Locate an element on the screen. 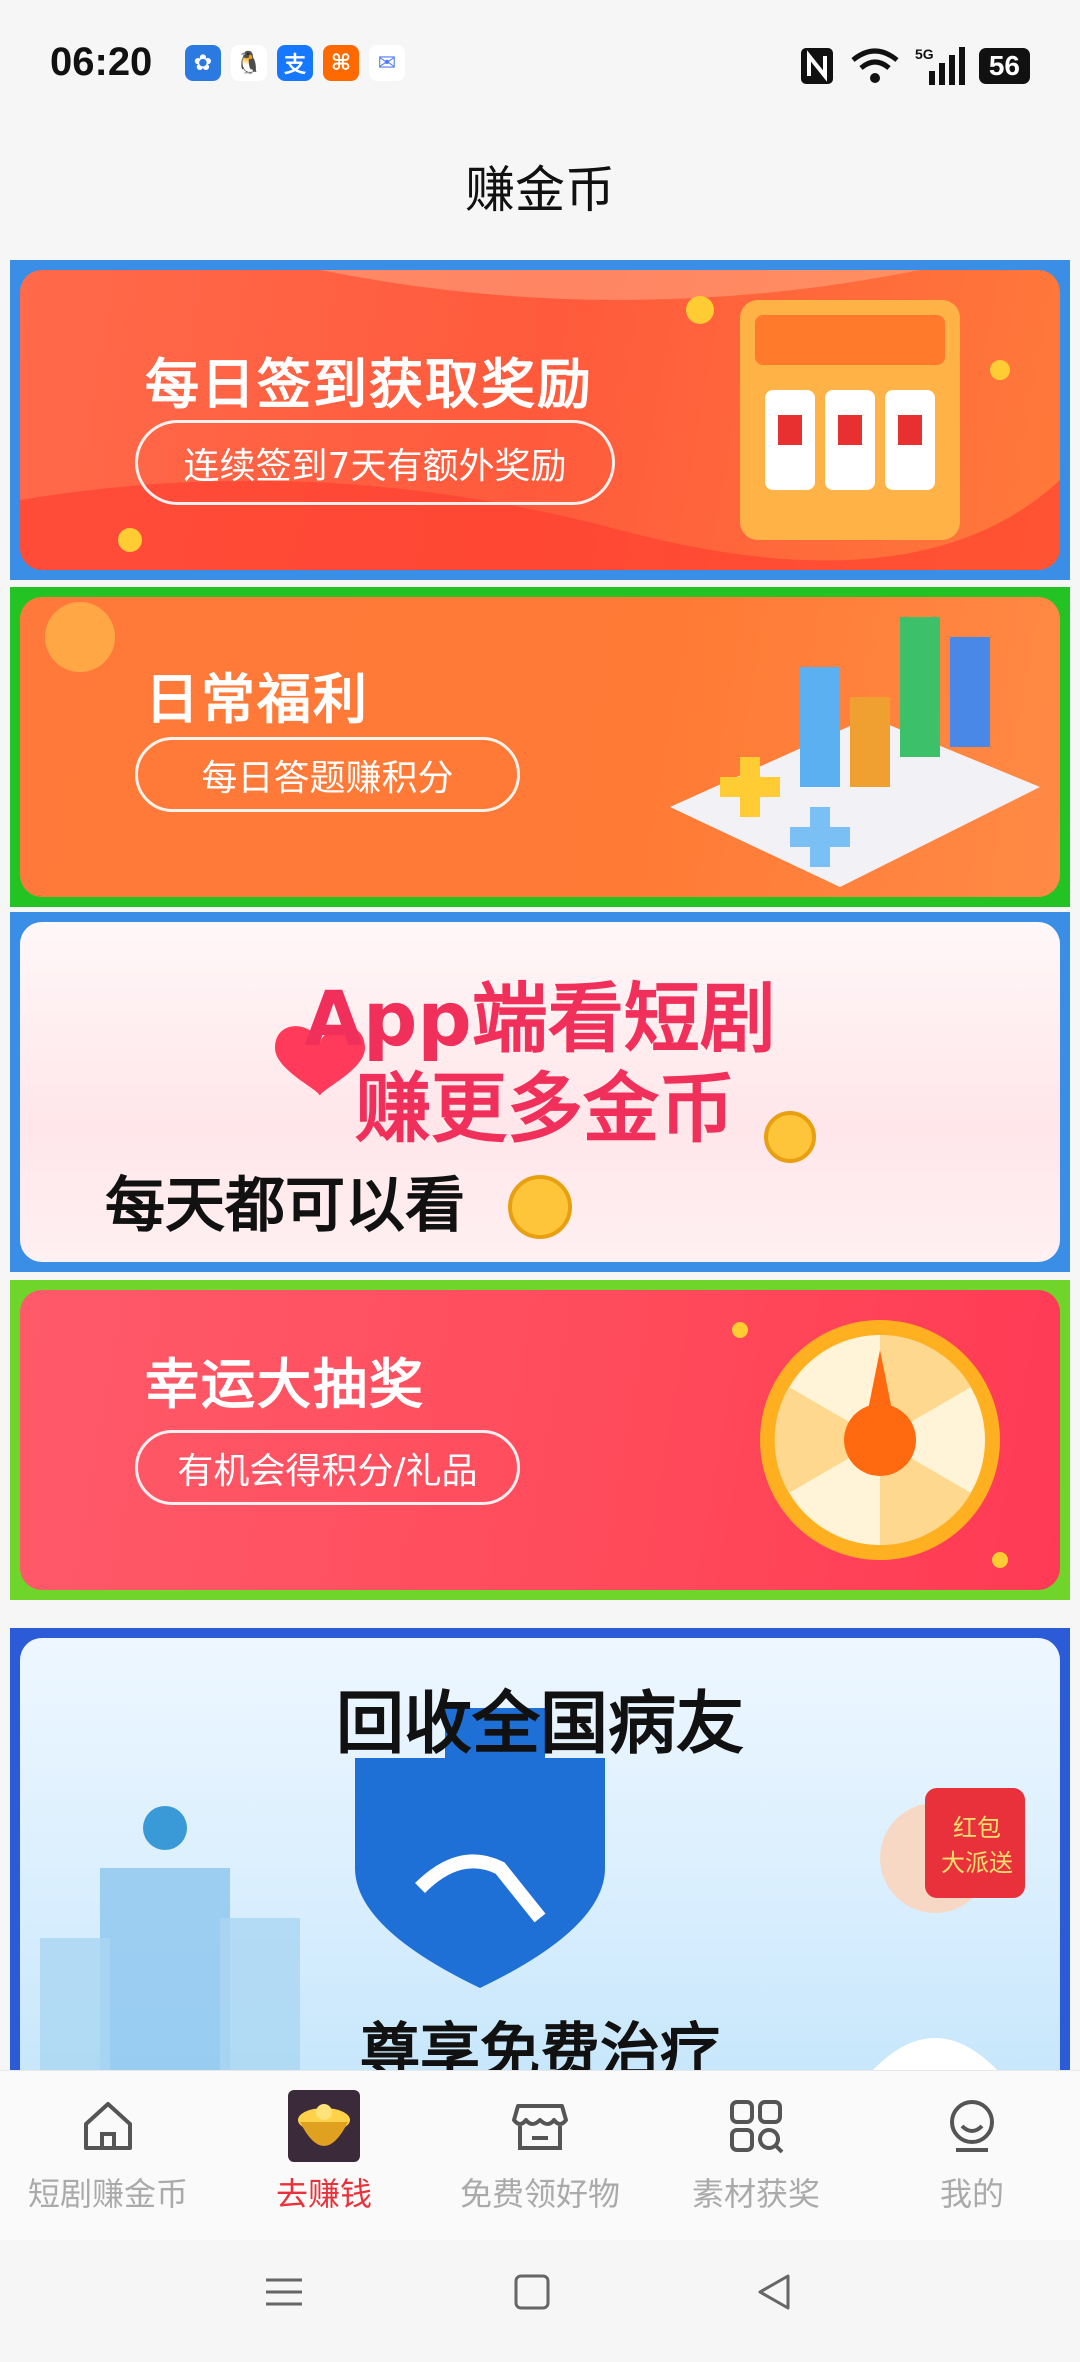 Image resolution: width=1080 pixels, height=2362 pixels. tab-material-awards: 素材获奖 is located at coordinates (756, 2153).